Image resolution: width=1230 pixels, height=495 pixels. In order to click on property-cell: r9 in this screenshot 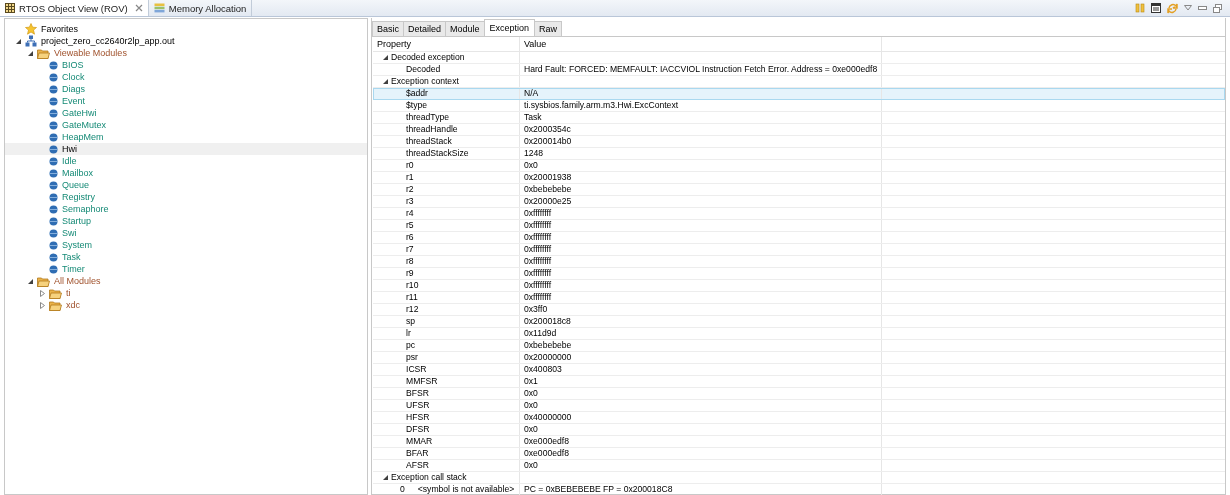, I will do `click(410, 273)`.